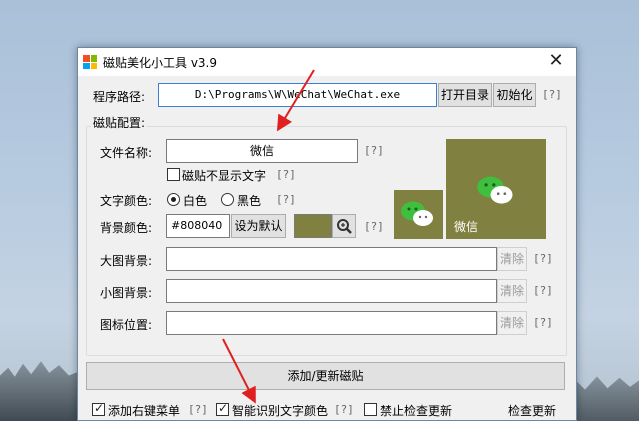 The height and width of the screenshot is (421, 639). Describe the element at coordinates (249, 201) in the screenshot. I see `text-color-black-label: 黑色` at that location.